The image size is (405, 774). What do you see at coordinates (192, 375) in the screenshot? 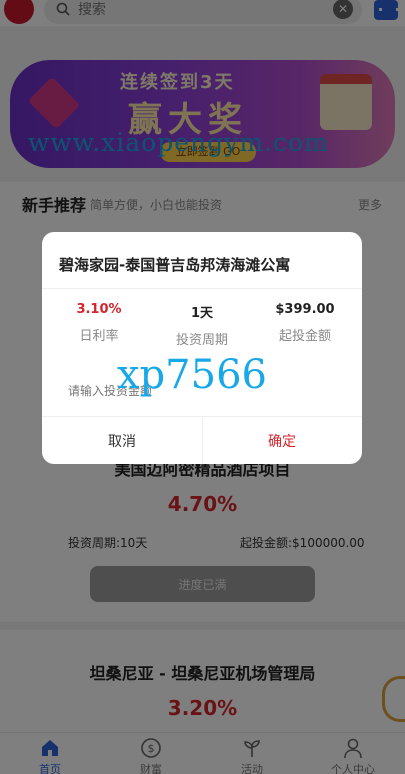
I see `watermark-text: xp7566` at bounding box center [192, 375].